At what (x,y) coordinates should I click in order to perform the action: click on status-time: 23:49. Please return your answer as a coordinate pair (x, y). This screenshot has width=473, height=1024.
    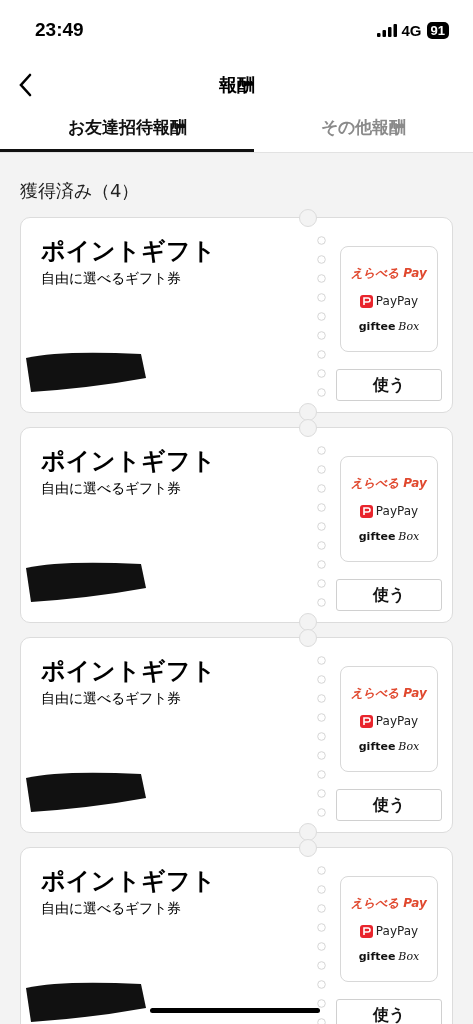
    Looking at the image, I should click on (59, 30).